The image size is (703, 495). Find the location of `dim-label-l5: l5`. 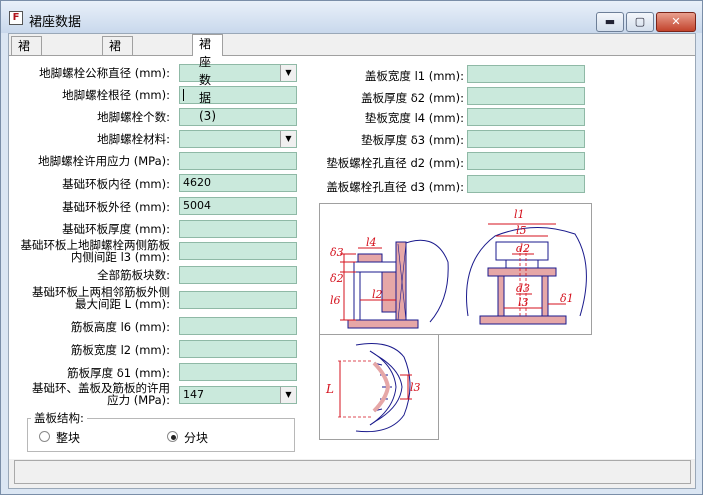

dim-label-l5: l5 is located at coordinates (521, 230).